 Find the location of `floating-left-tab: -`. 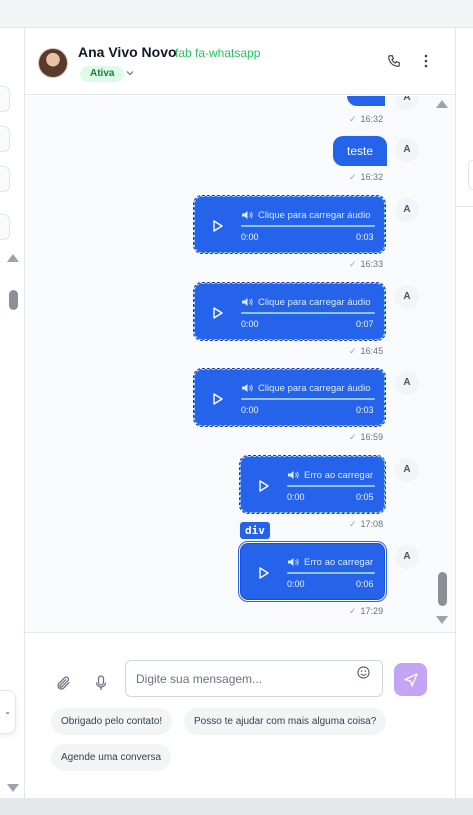

floating-left-tab: - is located at coordinates (8, 712).